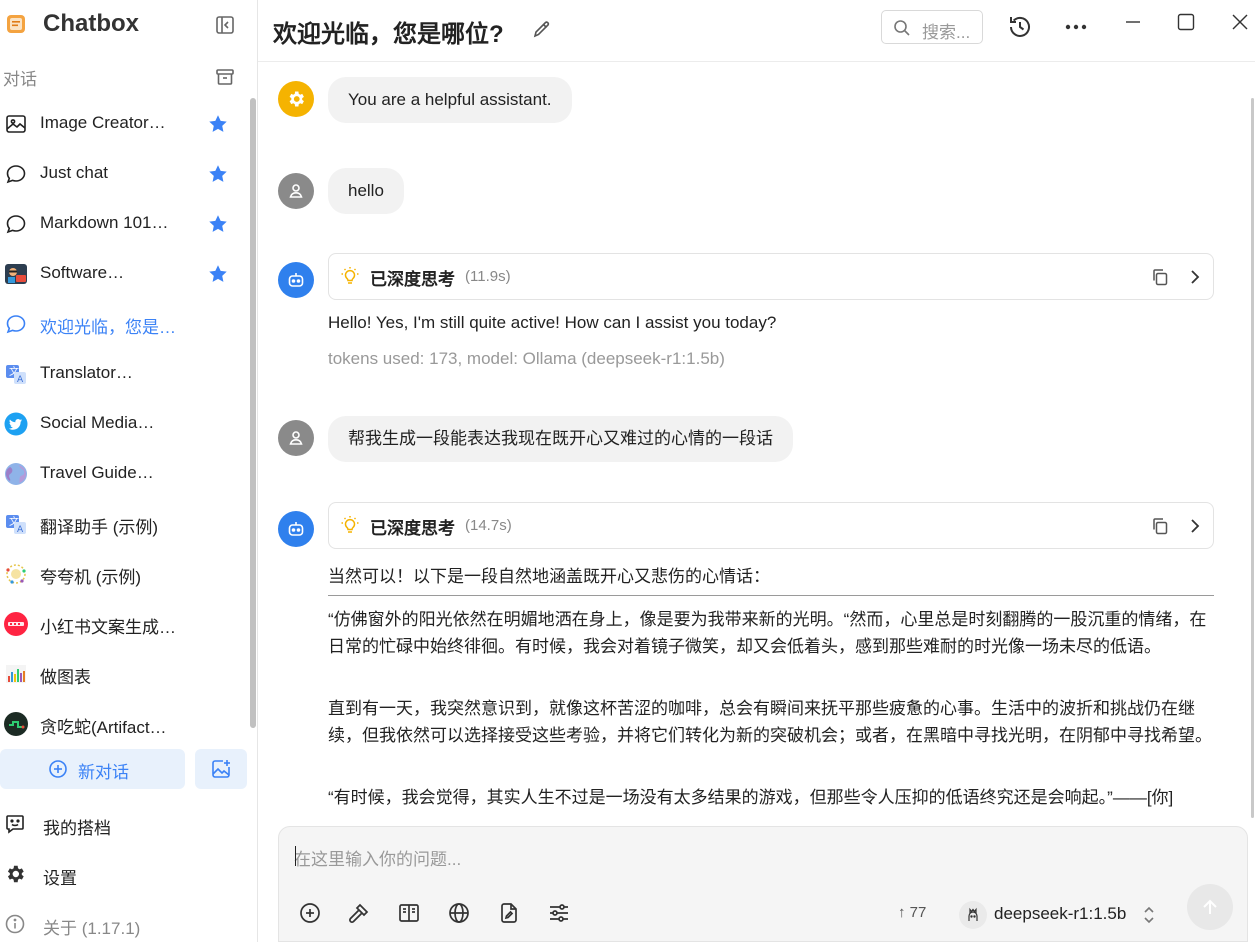 This screenshot has width=1255, height=942. I want to click on send-button, so click(1210, 907).